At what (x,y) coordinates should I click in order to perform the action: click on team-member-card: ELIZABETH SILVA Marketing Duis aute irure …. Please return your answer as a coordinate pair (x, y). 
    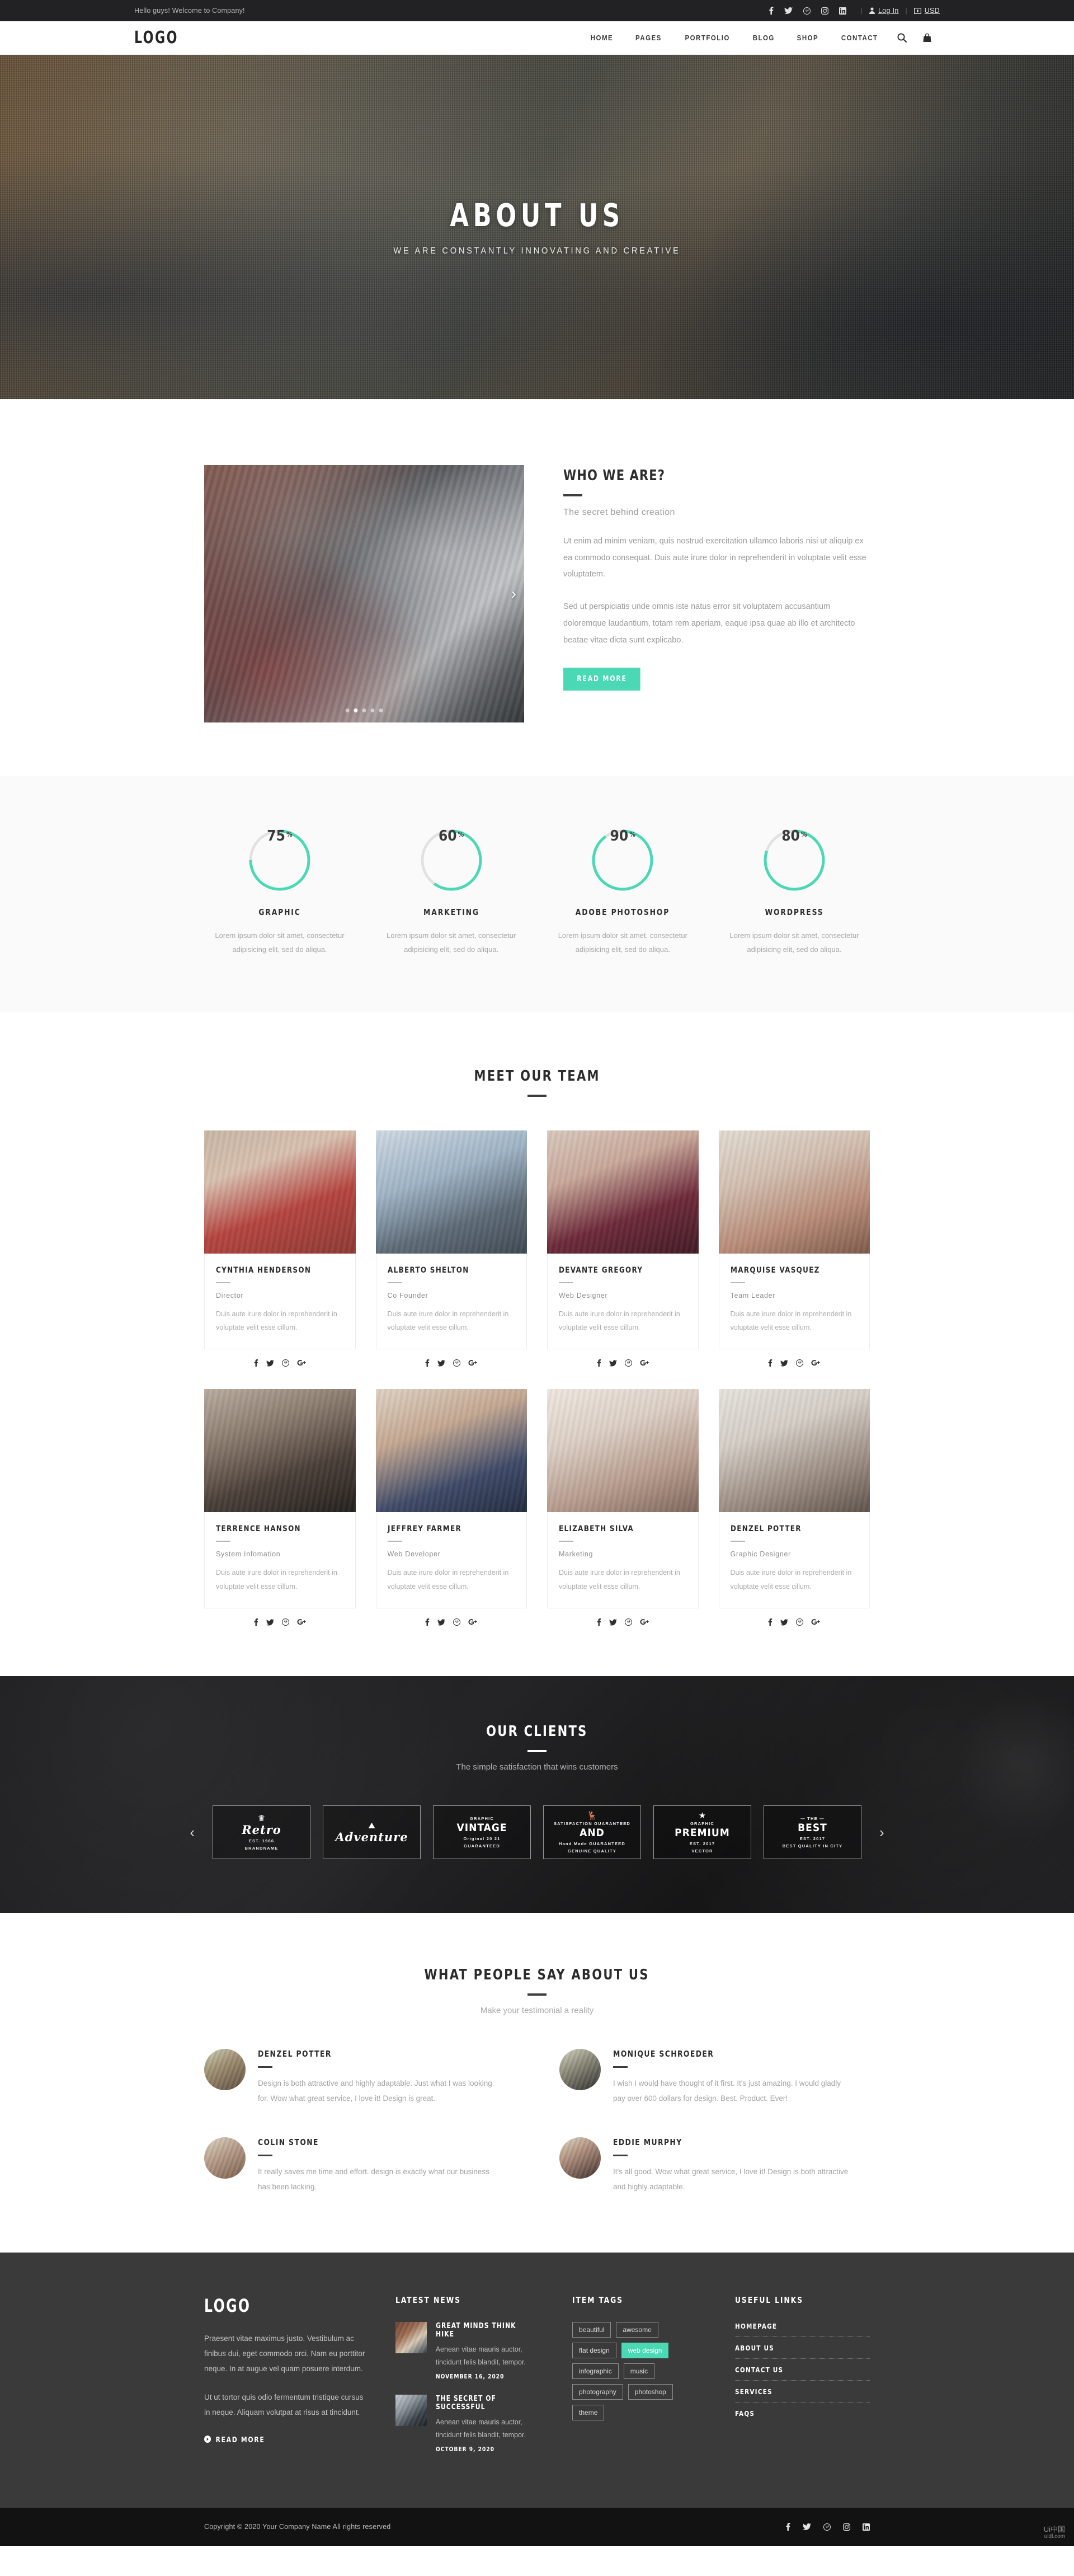
    Looking at the image, I should click on (623, 1507).